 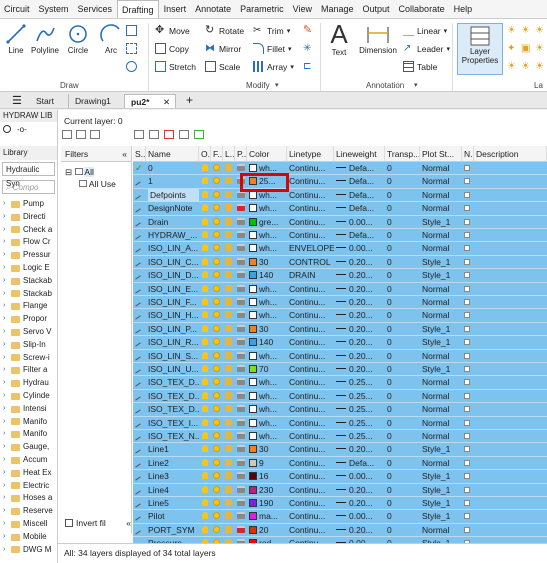 What do you see at coordinates (98, 523) in the screenshot?
I see `invert-filter-checkbox: Invert fil «` at bounding box center [98, 523].